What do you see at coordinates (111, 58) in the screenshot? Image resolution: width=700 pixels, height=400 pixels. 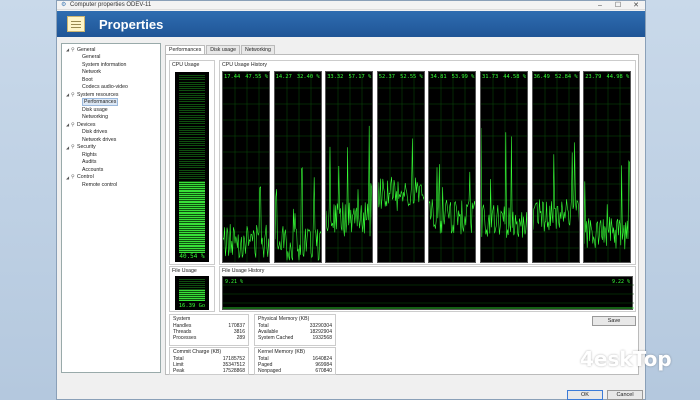 I see `tree-item: General` at bounding box center [111, 58].